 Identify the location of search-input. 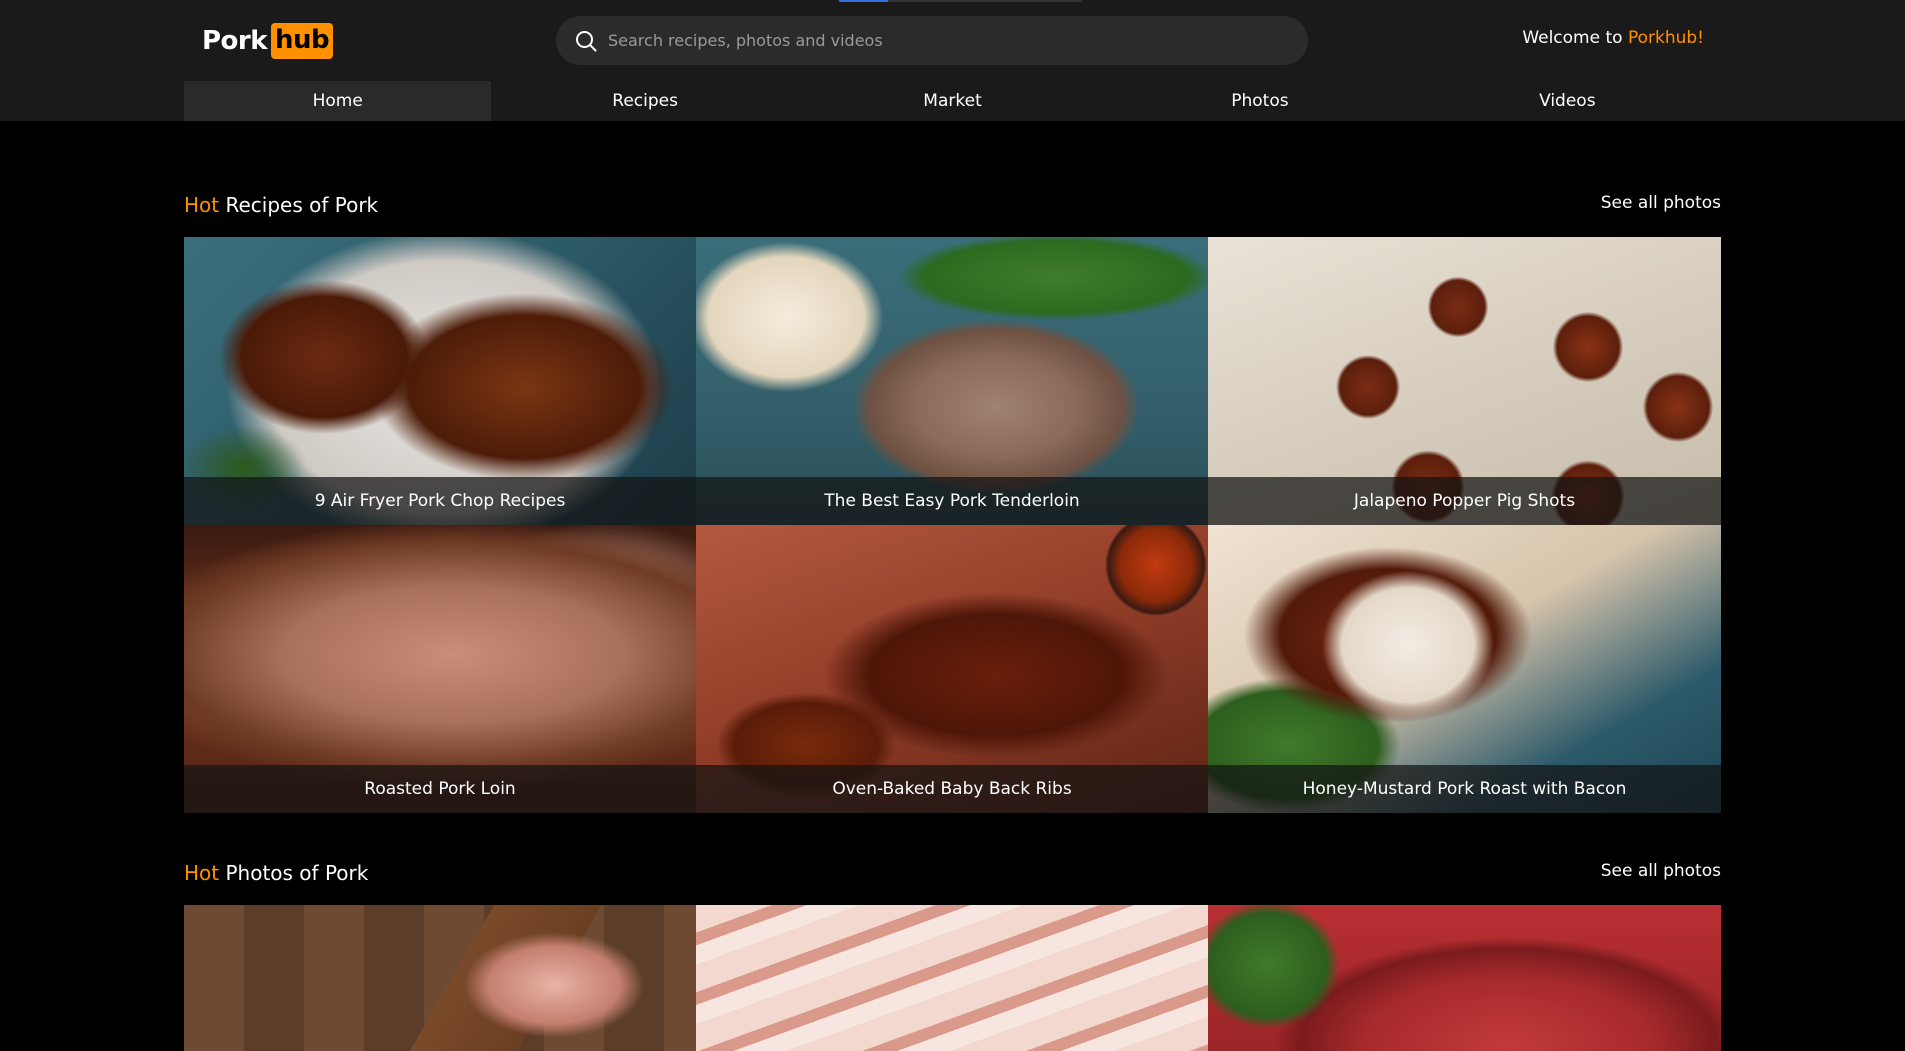
(948, 40).